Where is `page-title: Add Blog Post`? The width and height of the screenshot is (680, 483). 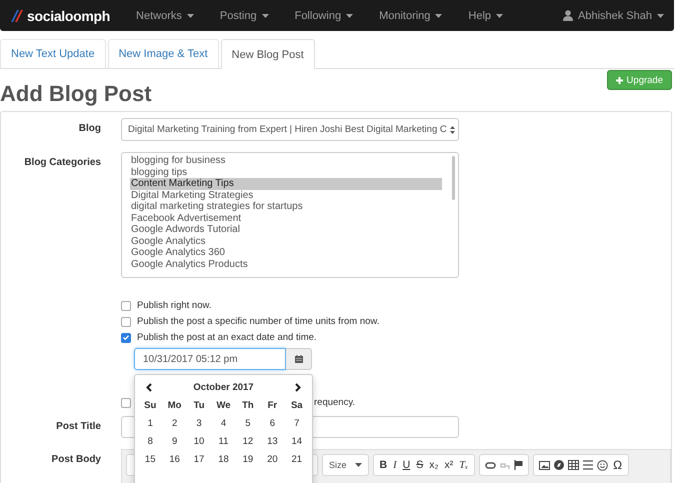
page-title: Add Blog Post is located at coordinates (76, 94).